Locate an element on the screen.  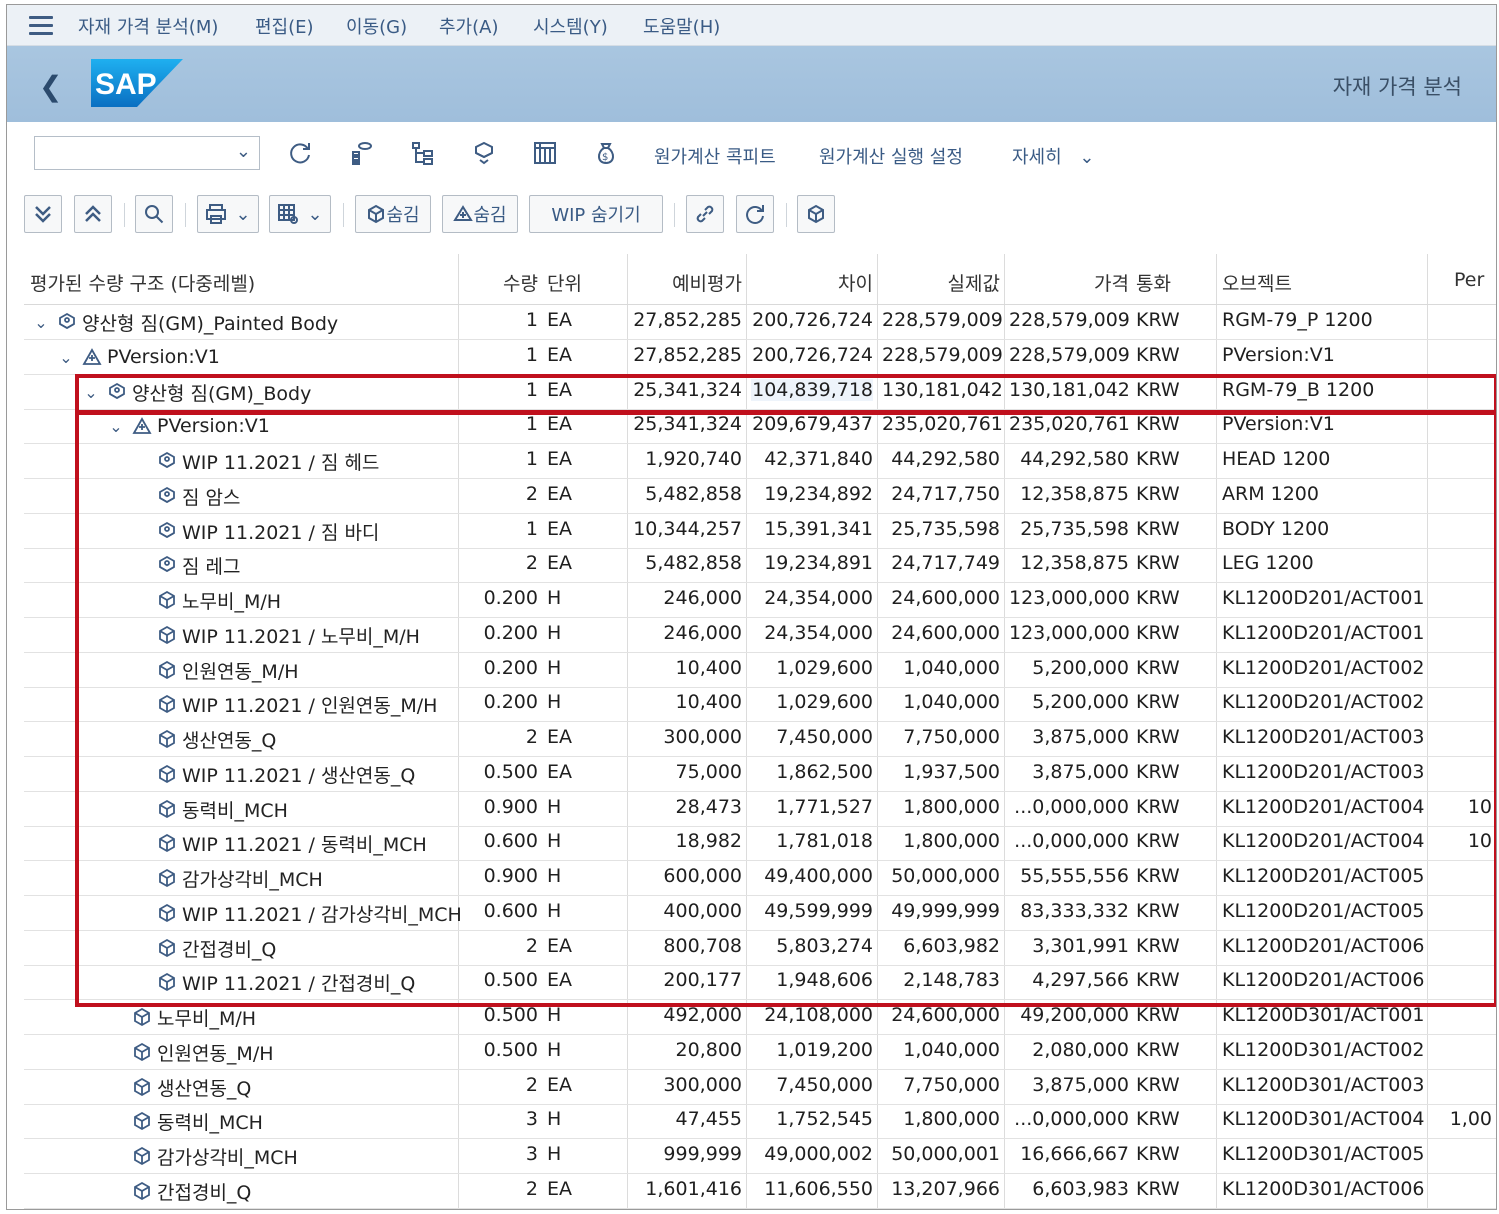
hierarchy-icon is located at coordinates (423, 153).